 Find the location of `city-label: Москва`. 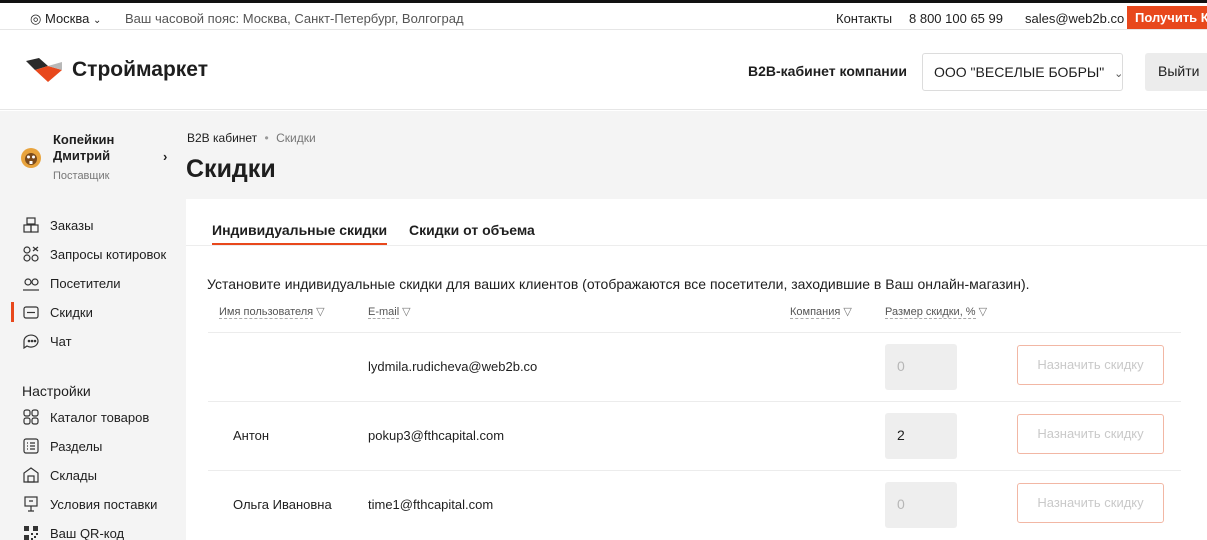

city-label: Москва is located at coordinates (67, 18).